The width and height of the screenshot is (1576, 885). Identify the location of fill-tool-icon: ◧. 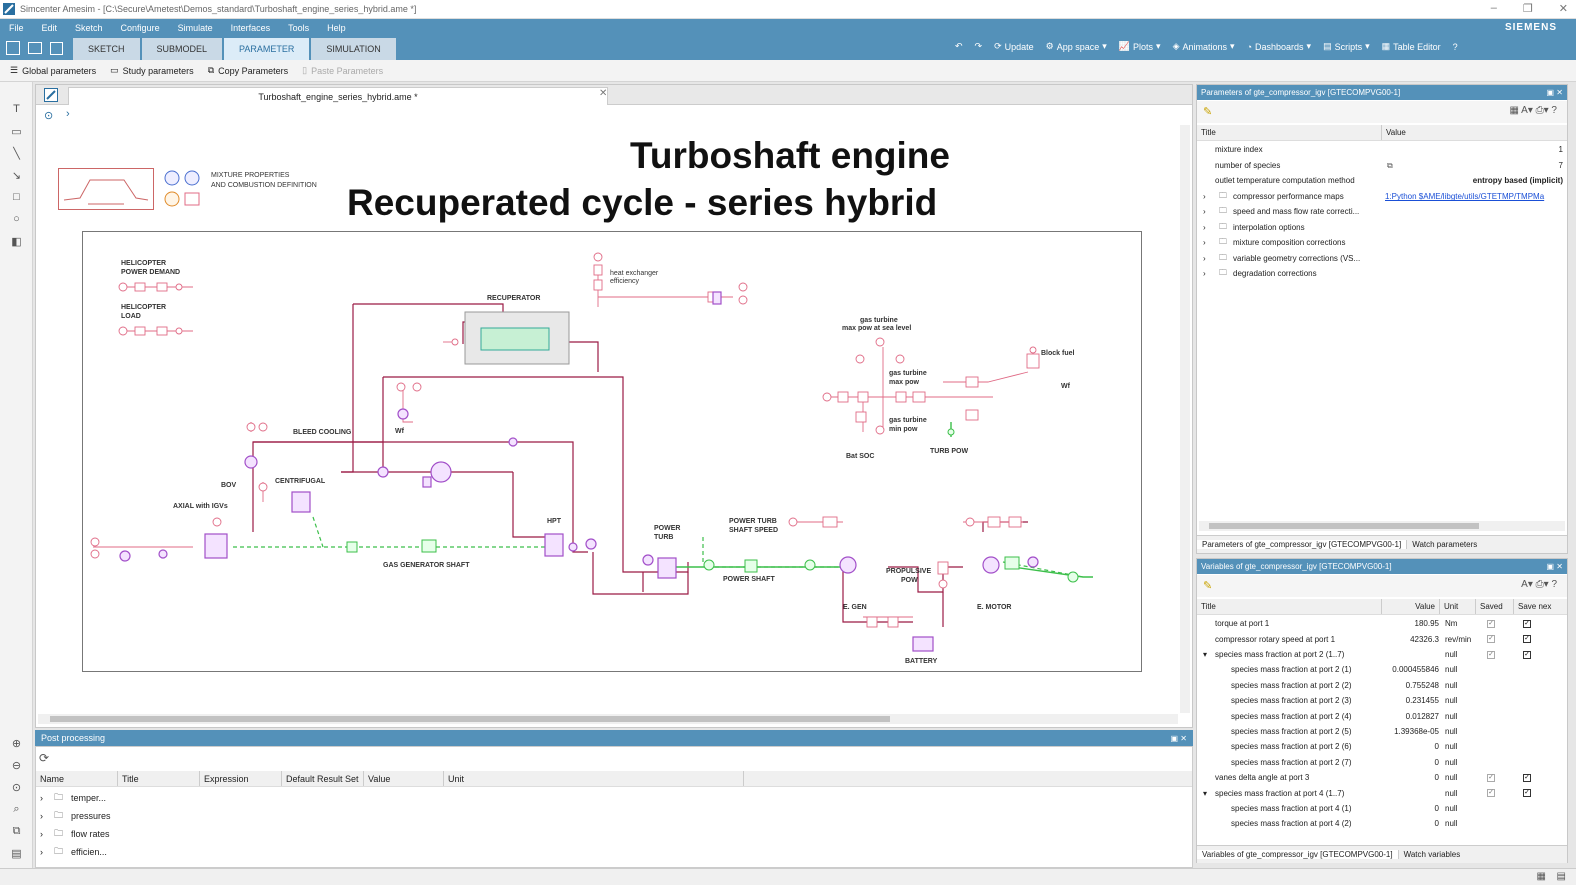
(16, 241).